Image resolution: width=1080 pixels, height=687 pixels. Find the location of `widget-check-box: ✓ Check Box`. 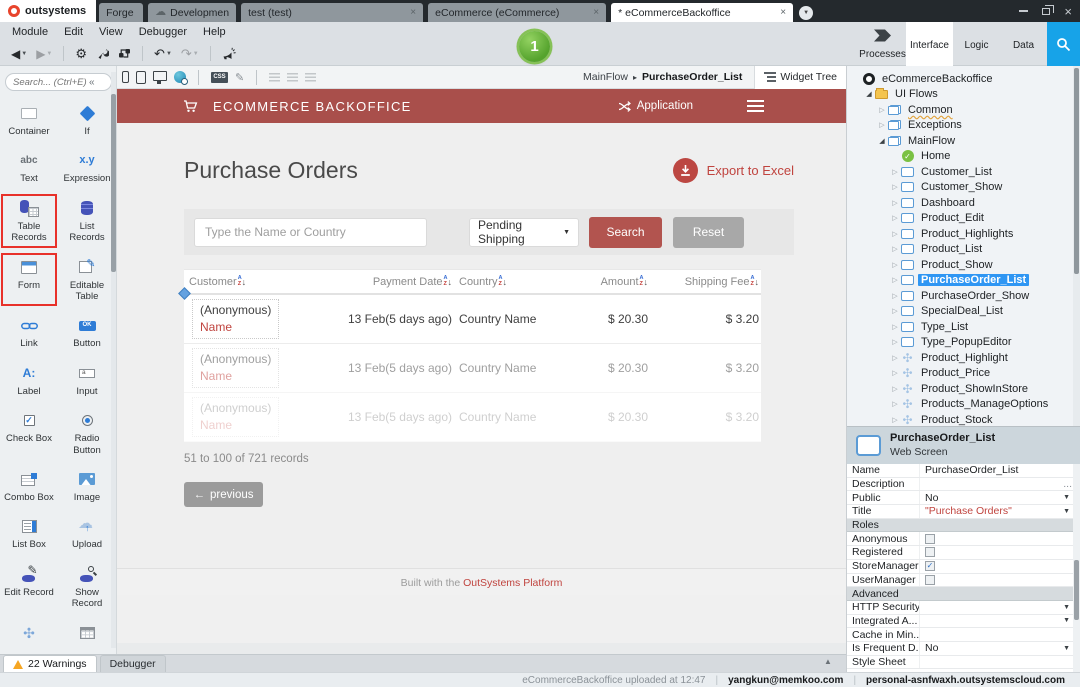

widget-check-box: ✓ Check Box is located at coordinates (29, 433).